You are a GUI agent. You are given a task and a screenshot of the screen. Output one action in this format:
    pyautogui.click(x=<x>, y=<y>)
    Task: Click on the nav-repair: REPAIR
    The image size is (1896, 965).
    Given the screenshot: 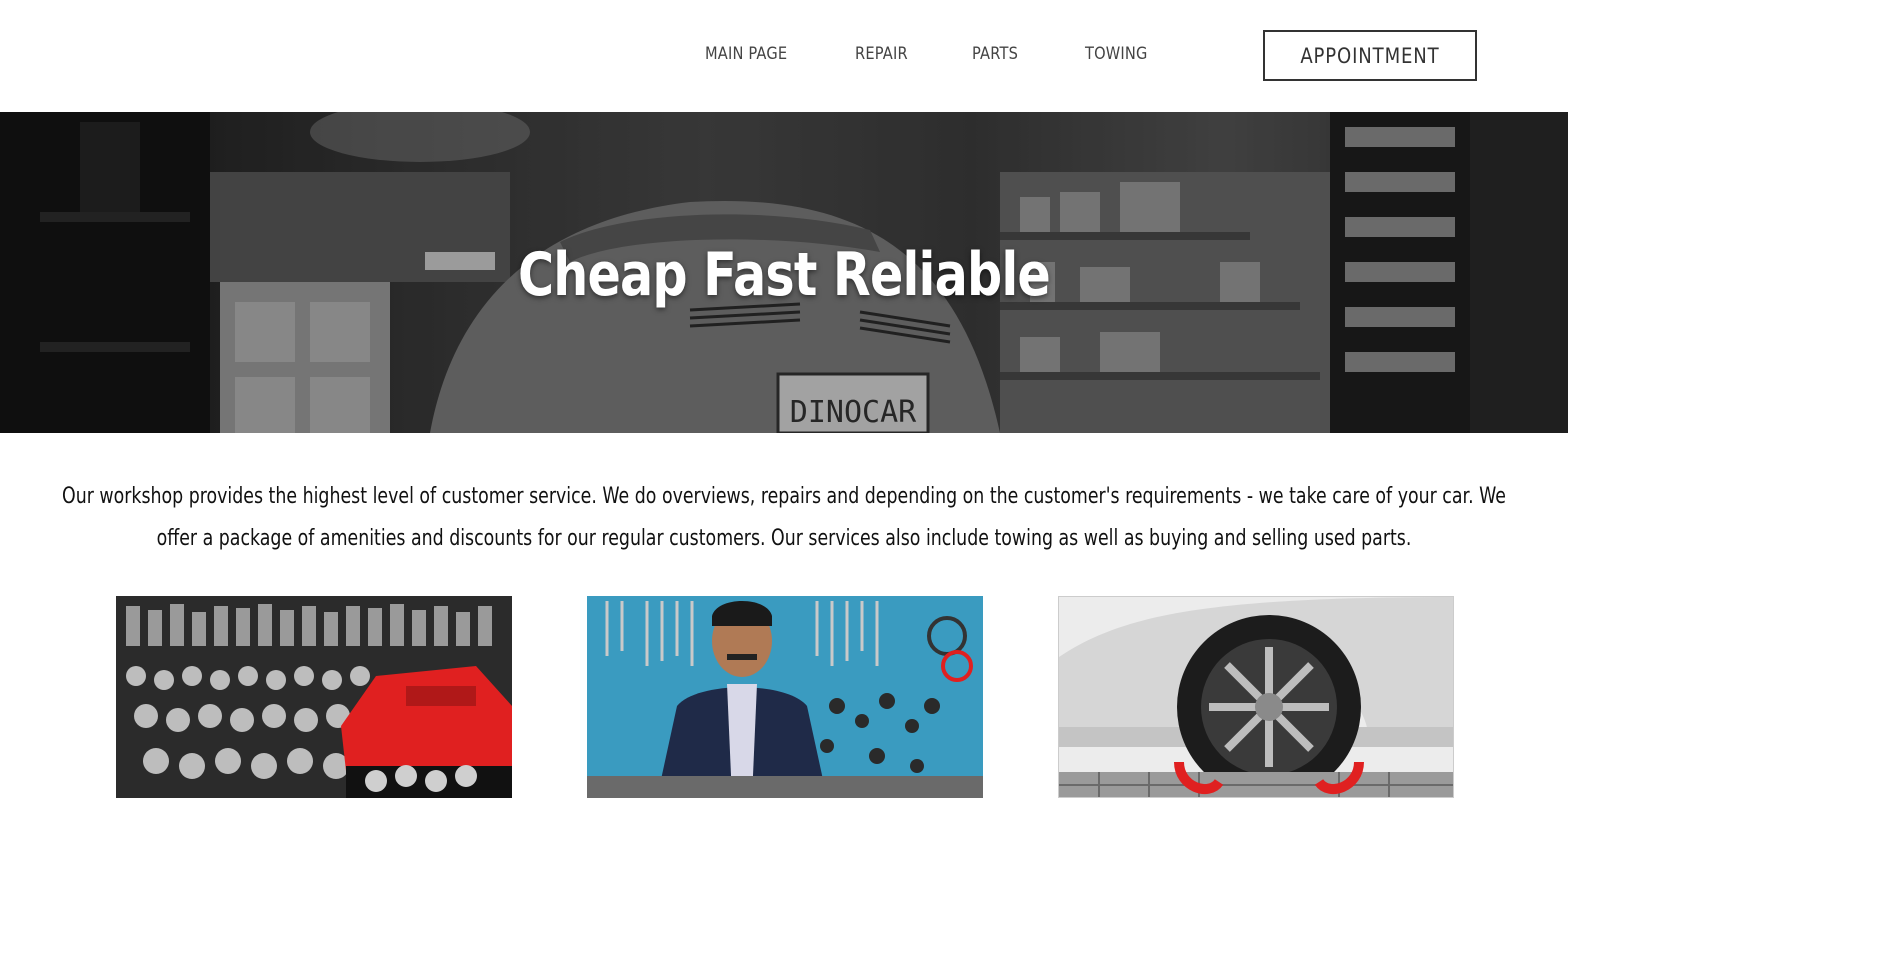 What is the action you would take?
    pyautogui.click(x=881, y=54)
    